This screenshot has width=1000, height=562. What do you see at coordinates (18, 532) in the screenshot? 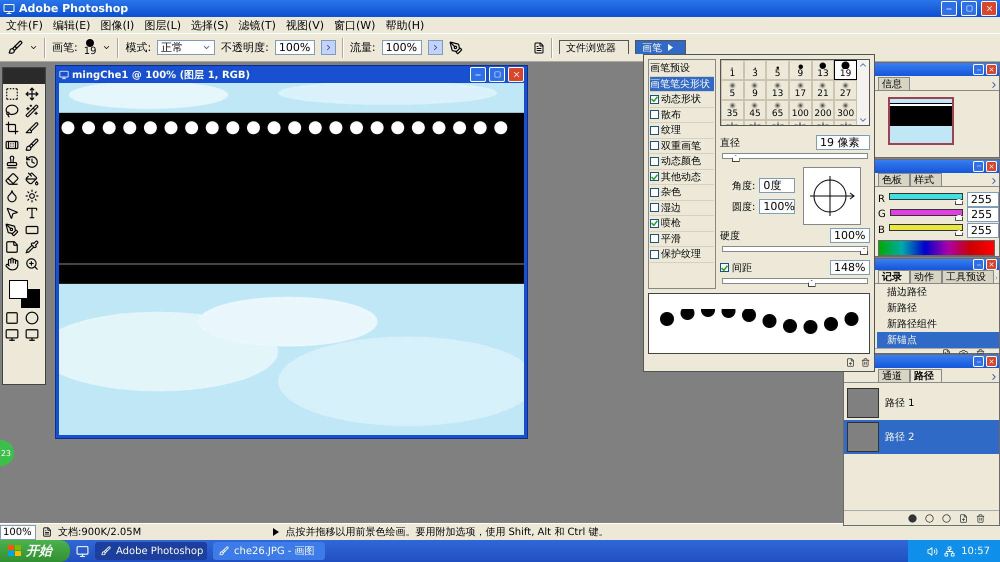
I see `zoom-field: 100%` at bounding box center [18, 532].